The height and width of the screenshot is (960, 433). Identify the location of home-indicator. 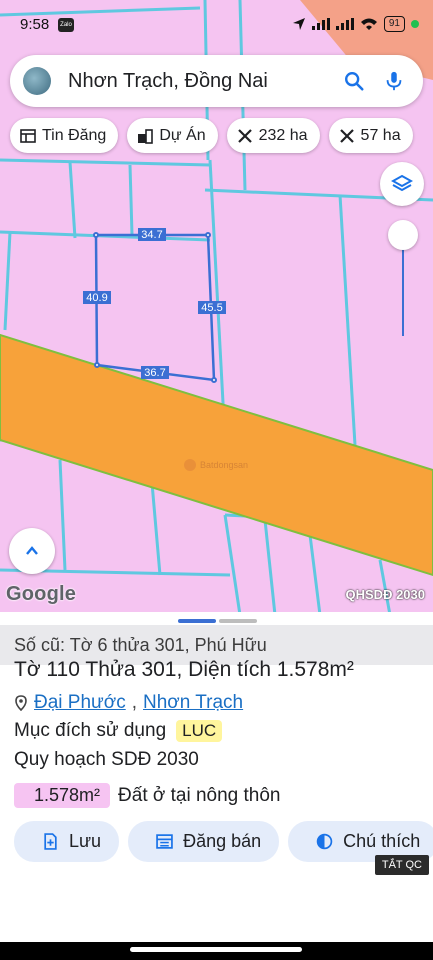
(216, 949).